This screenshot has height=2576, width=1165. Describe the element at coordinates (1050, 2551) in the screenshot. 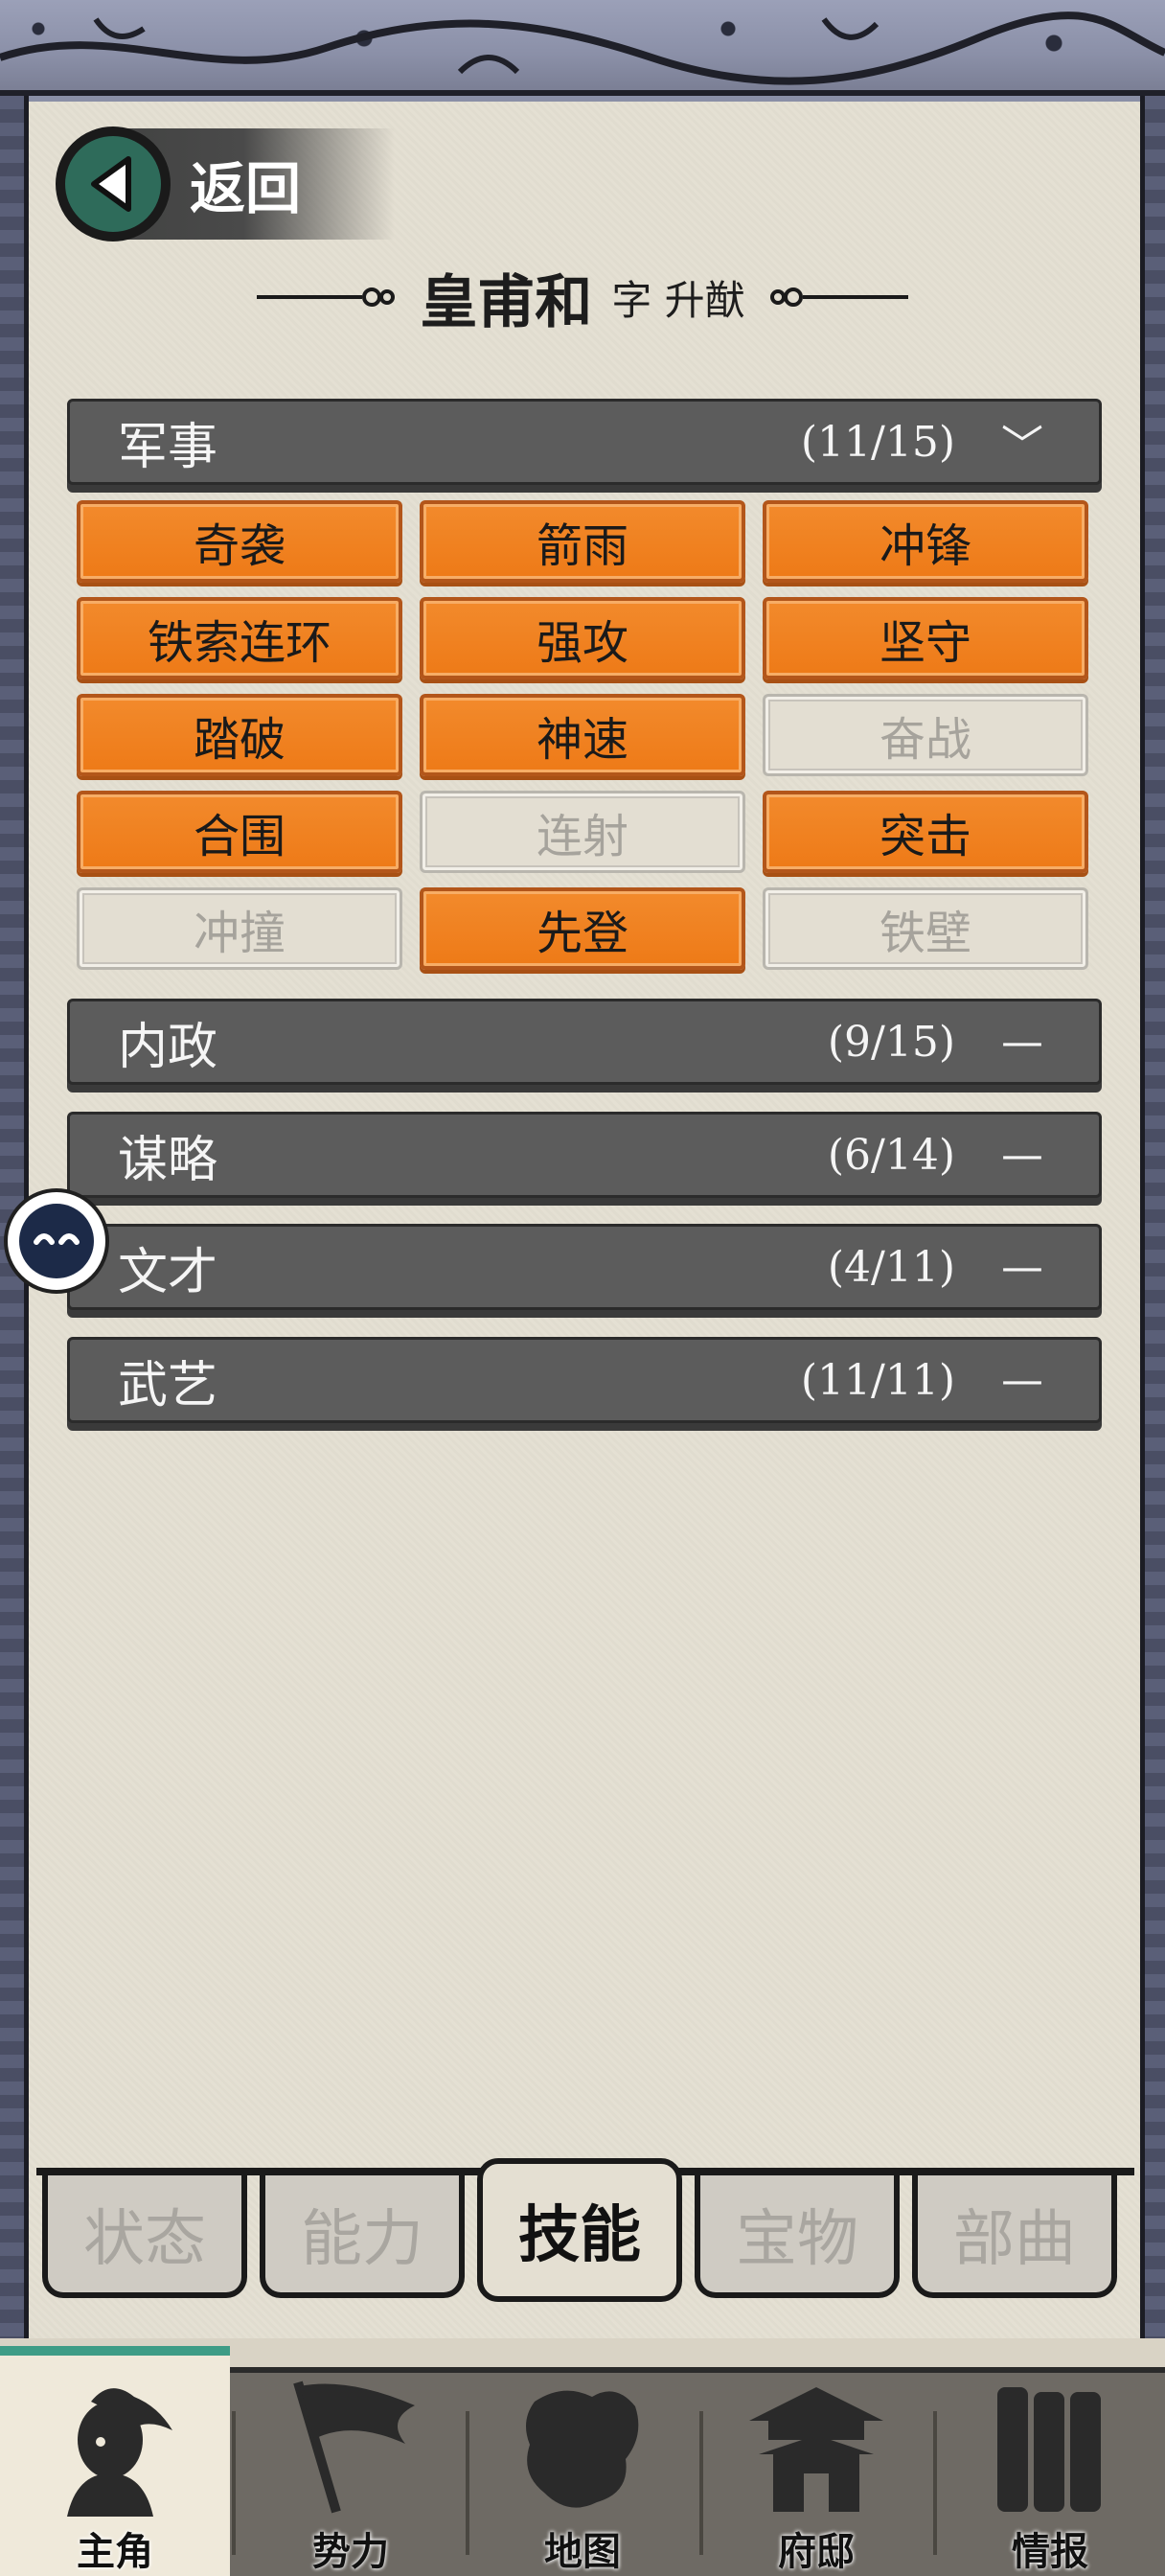

I see `nav-label: 情报` at that location.